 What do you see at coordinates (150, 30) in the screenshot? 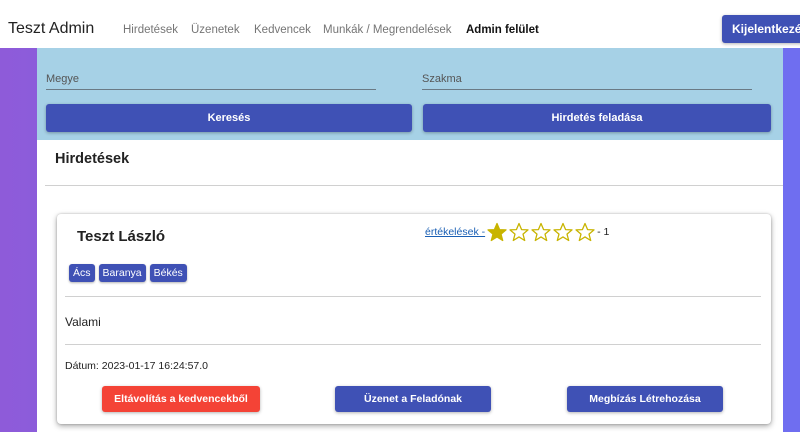
I see `nav-item-hirdetesek: Hirdetések` at bounding box center [150, 30].